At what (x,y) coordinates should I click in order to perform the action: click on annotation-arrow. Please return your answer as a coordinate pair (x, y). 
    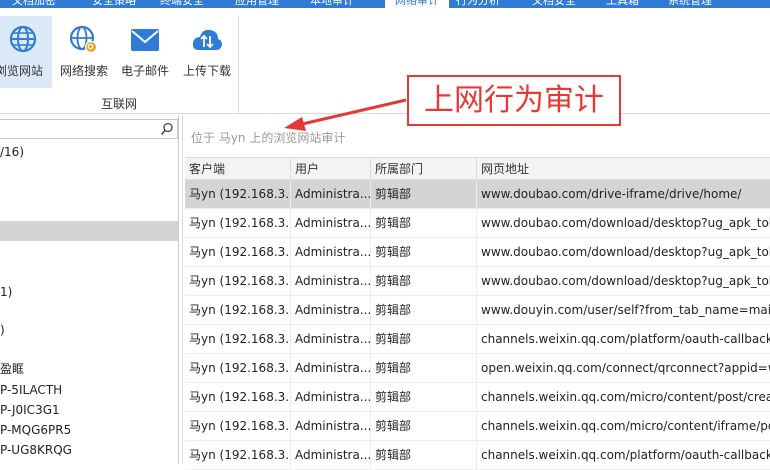
    Looking at the image, I should click on (345, 114).